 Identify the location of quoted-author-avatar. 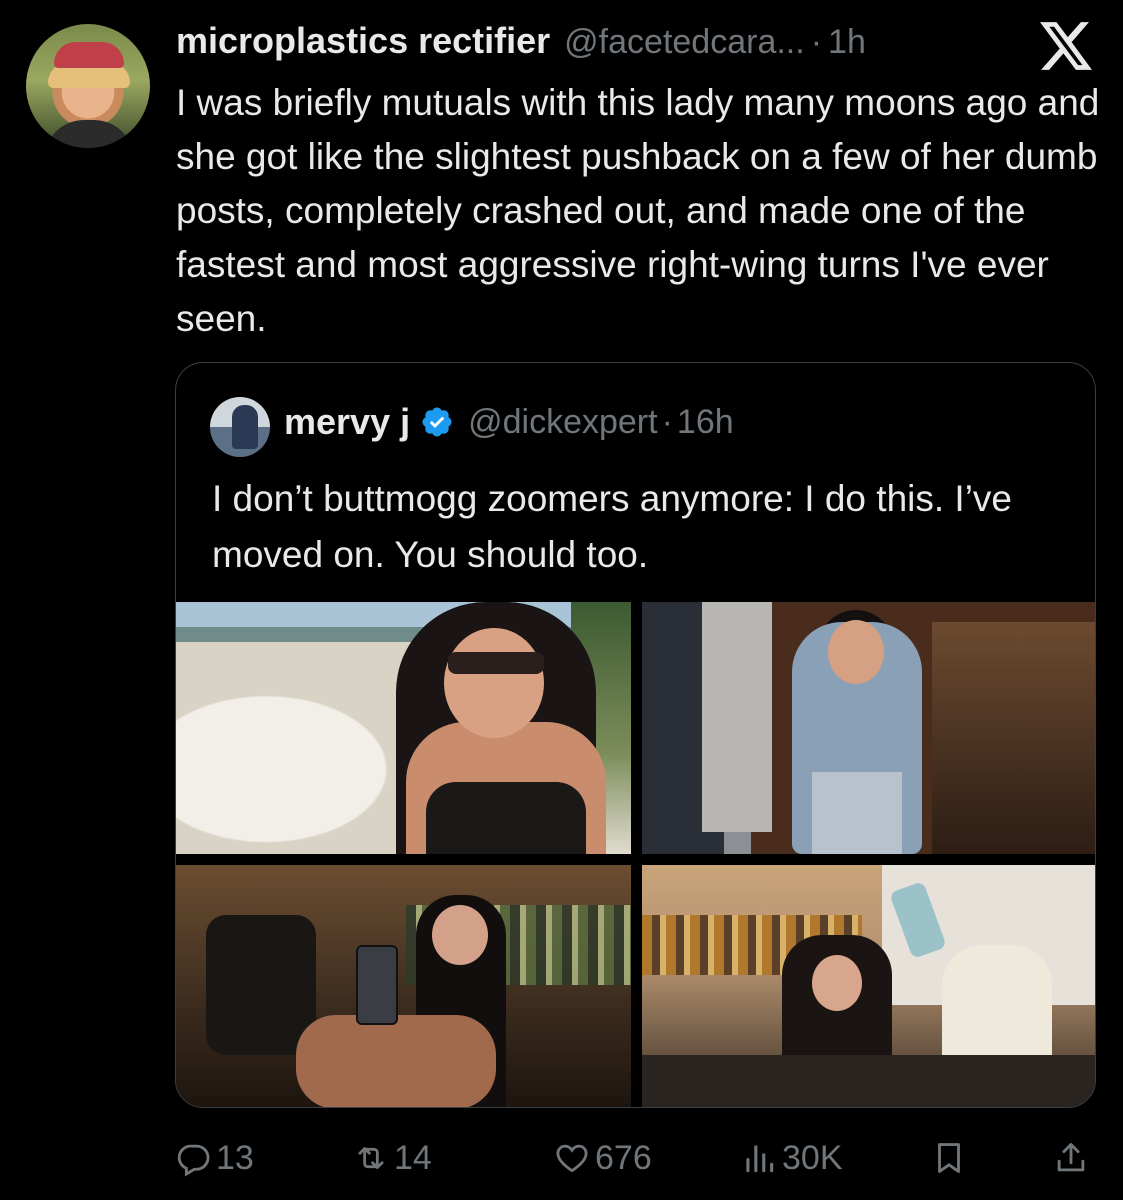
(240, 427).